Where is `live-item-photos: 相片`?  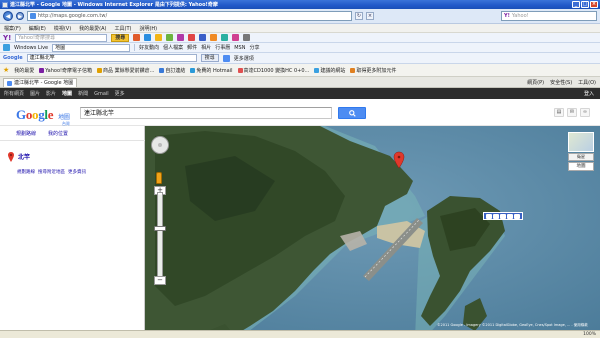
live-item-photos: 相片 is located at coordinates (206, 47).